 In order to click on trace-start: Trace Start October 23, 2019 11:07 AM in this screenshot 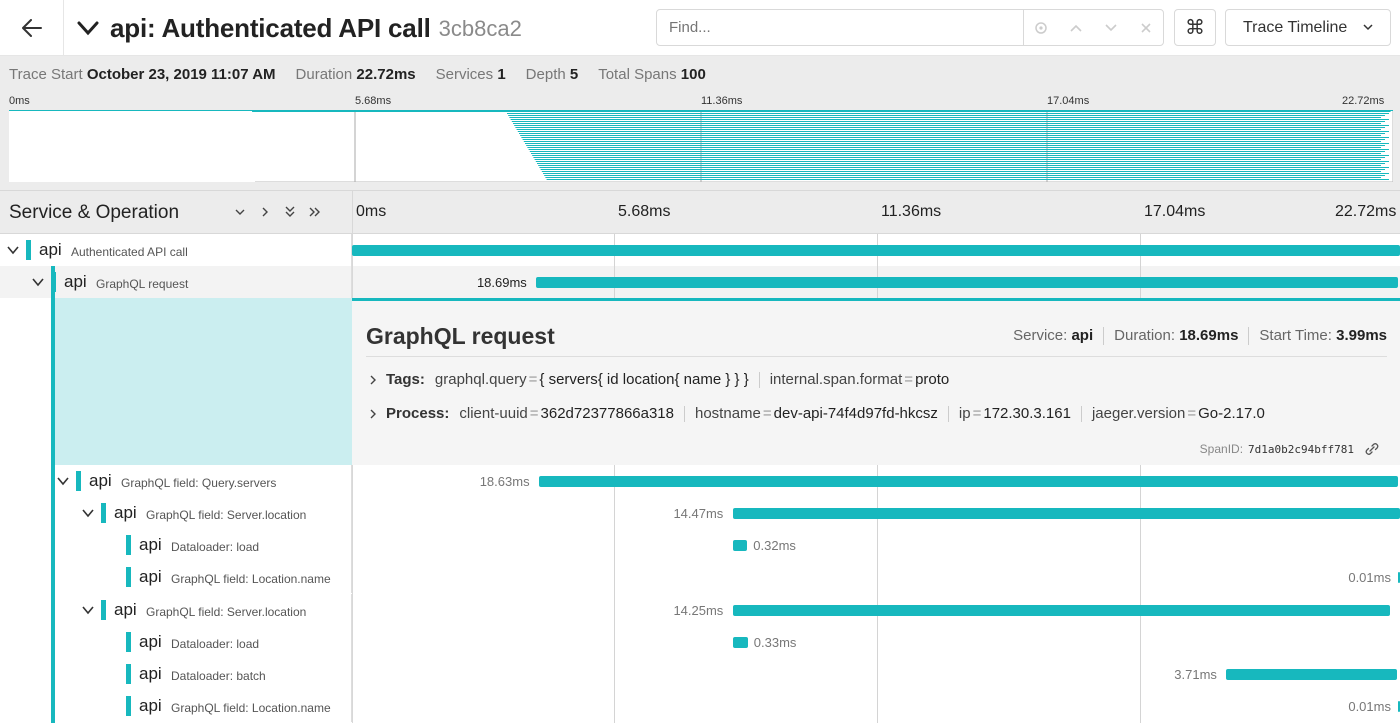, I will do `click(142, 74)`.